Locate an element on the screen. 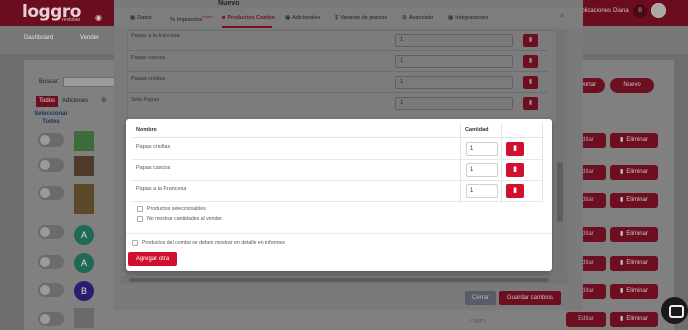 Image resolution: width=688 pixels, height=330 pixels. table-row: Papas cascos 1 ▮ is located at coordinates (337, 170).